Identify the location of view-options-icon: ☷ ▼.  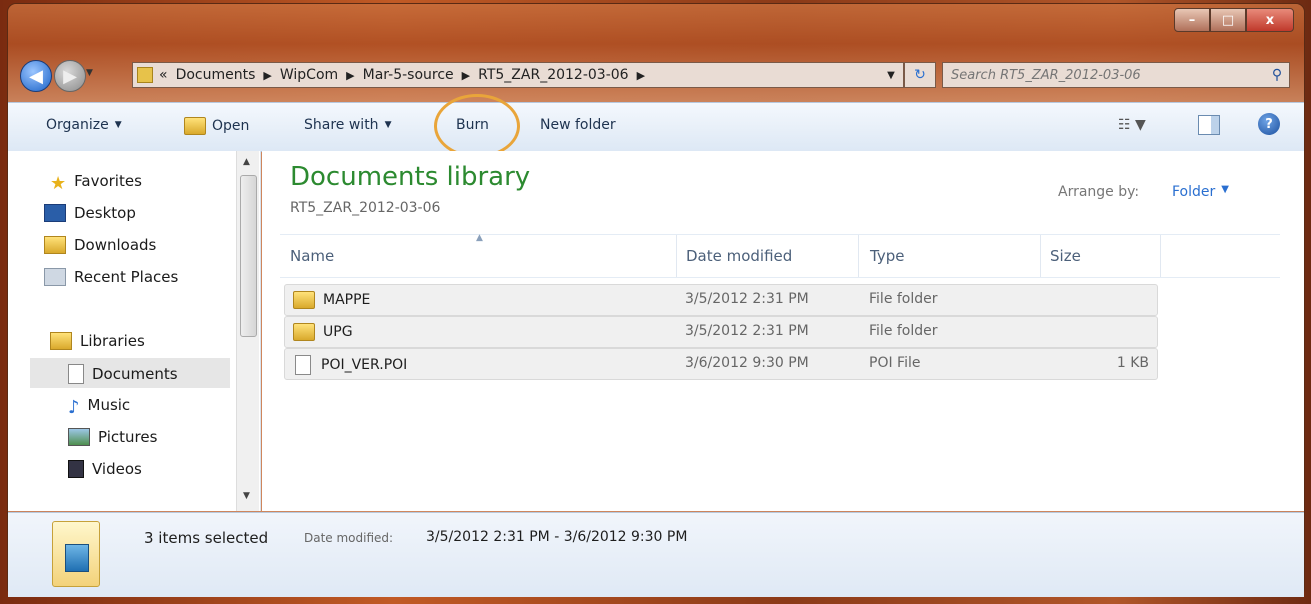
(1132, 125).